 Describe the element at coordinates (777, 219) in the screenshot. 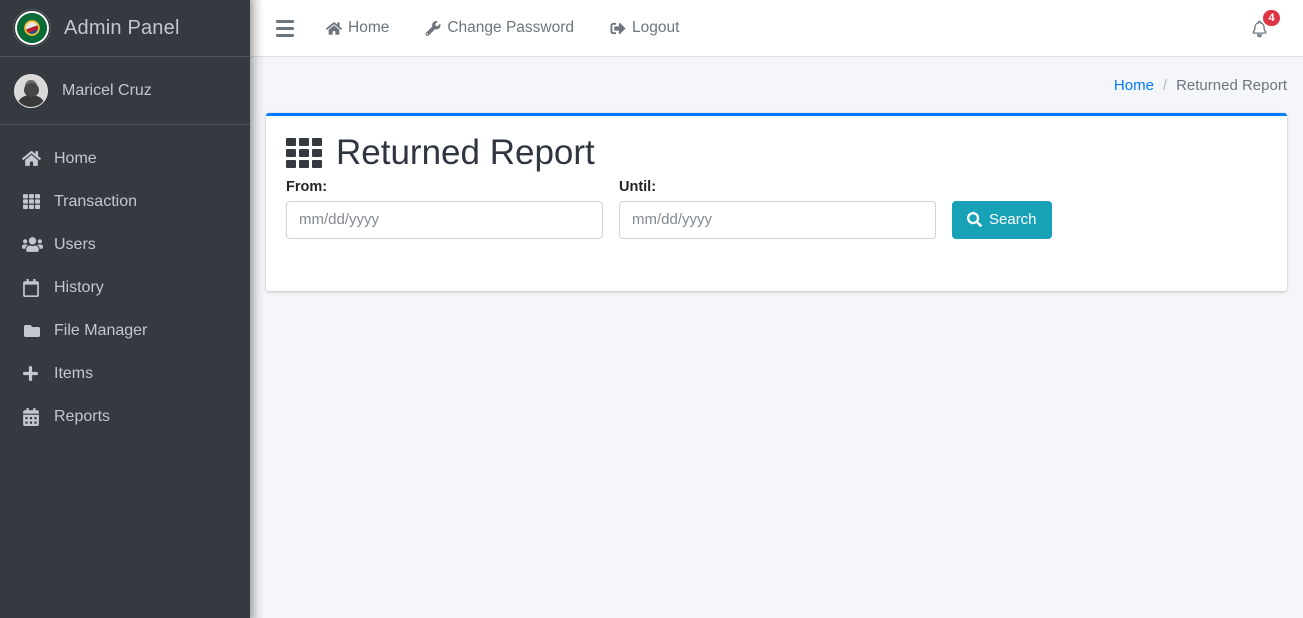

I see `until-date-input` at that location.